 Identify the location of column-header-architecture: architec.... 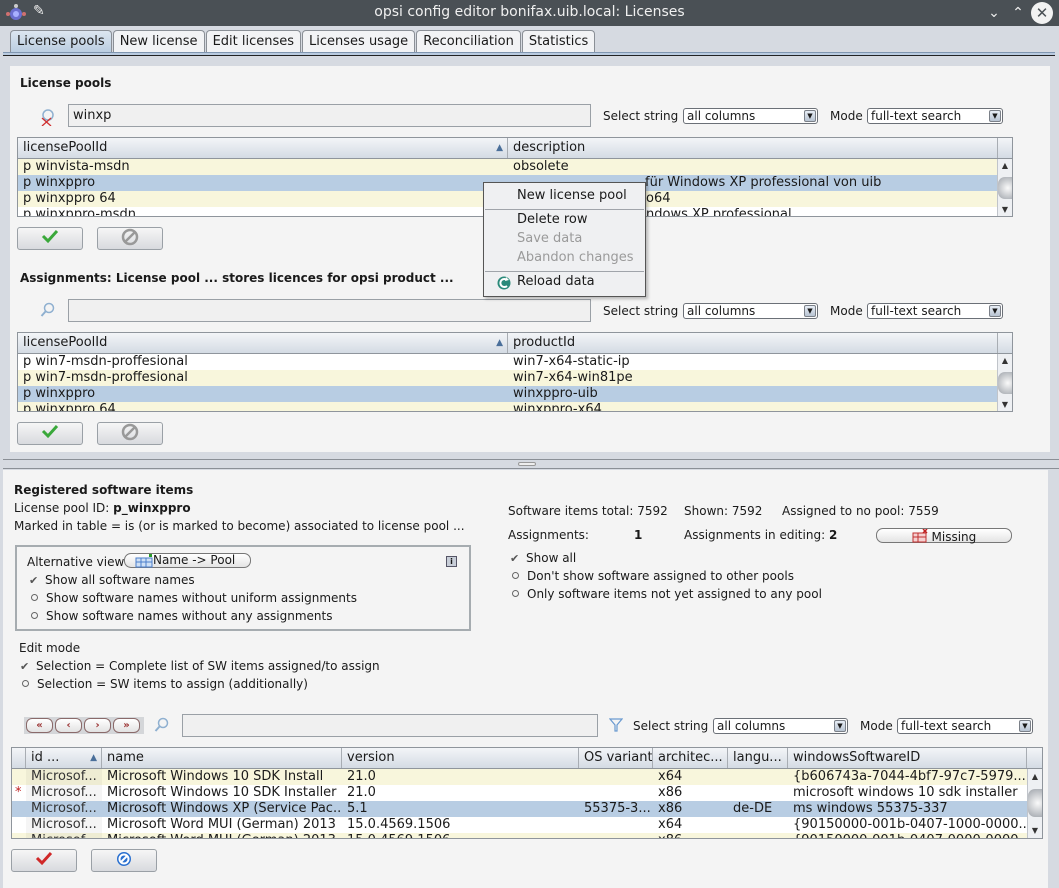
(690, 758).